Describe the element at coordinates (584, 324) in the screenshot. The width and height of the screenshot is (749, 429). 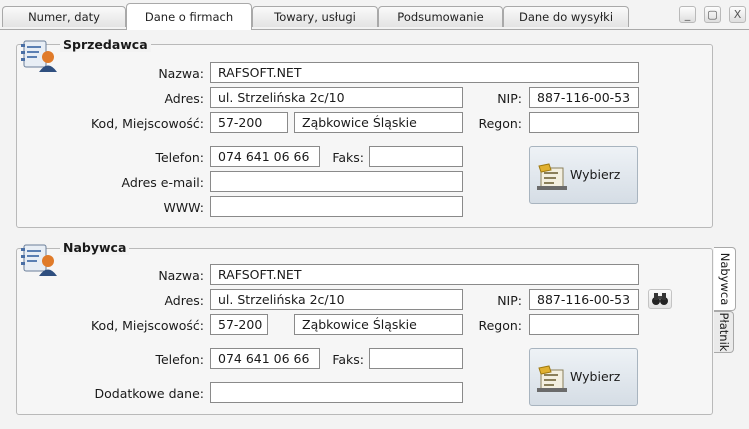
I see `buyer-regon-field` at that location.